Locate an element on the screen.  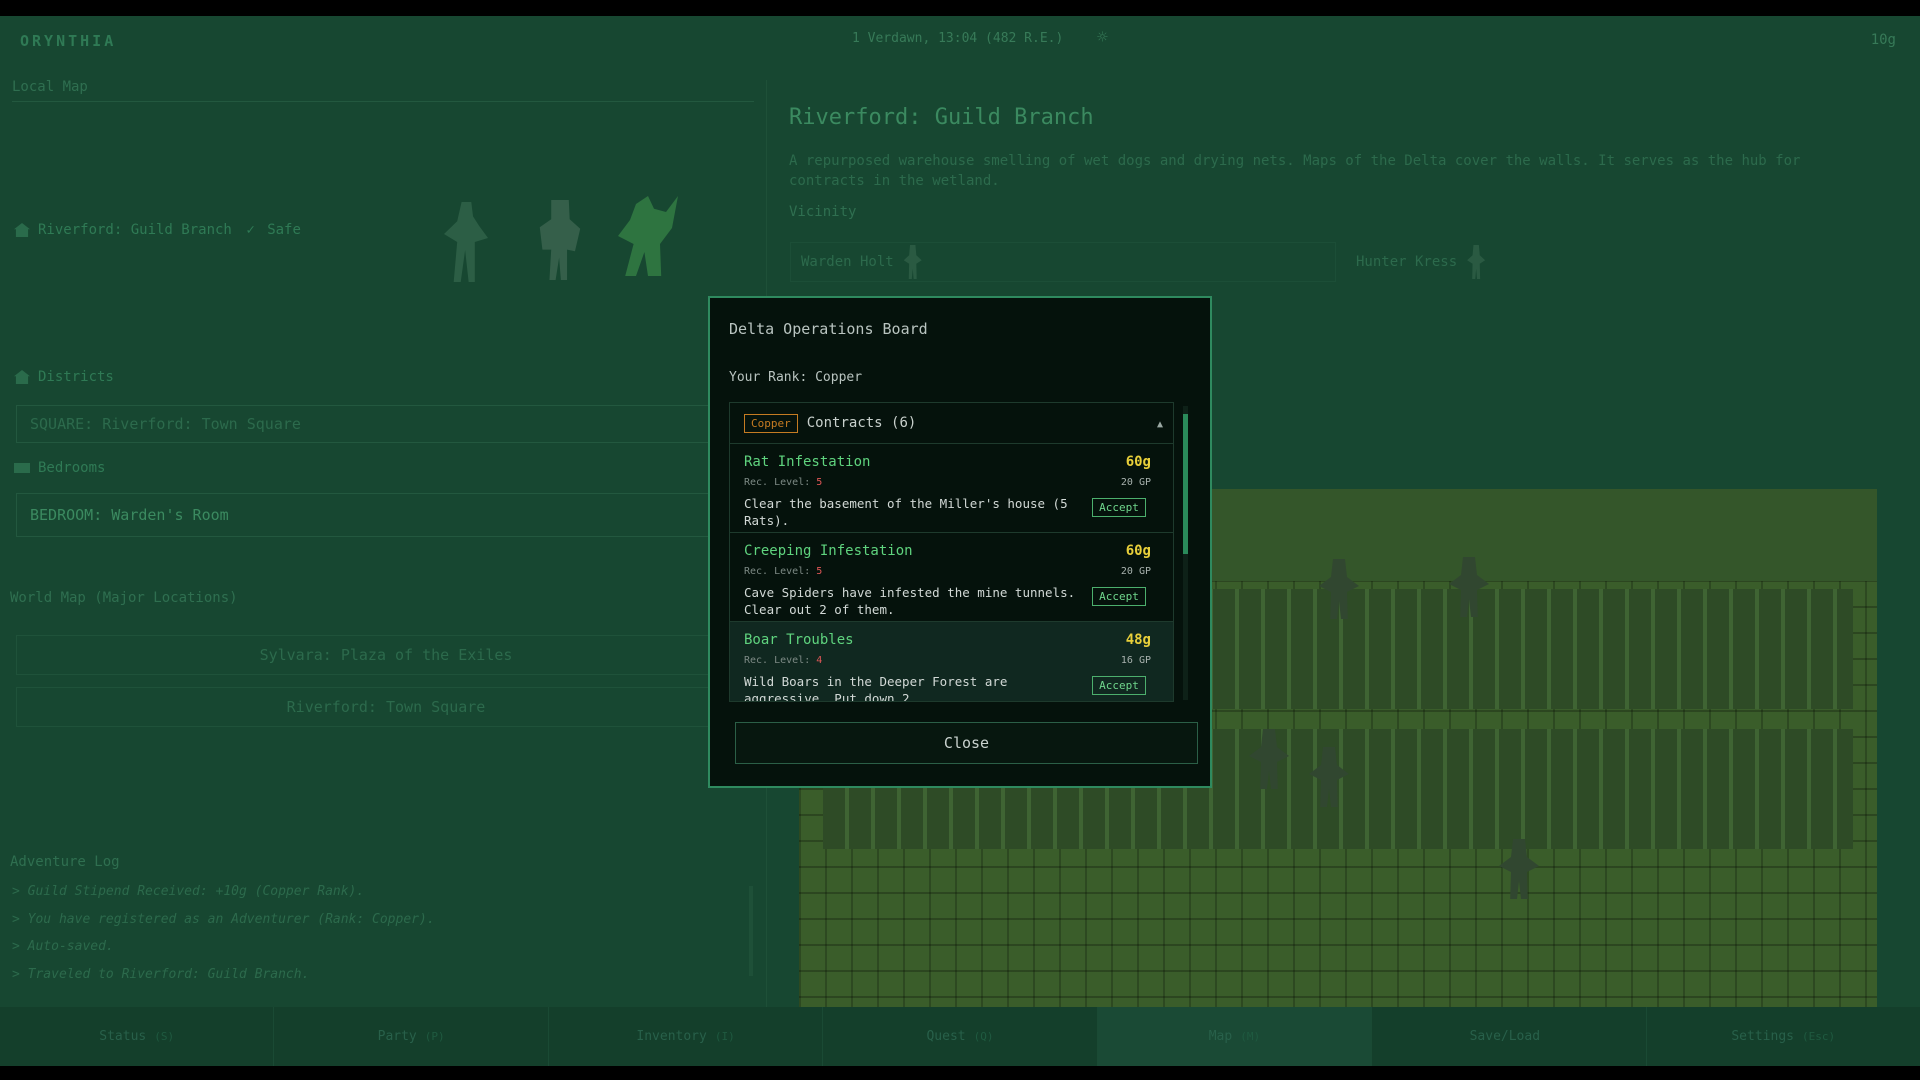
tab-party: Party (P) is located at coordinates (411, 1036).